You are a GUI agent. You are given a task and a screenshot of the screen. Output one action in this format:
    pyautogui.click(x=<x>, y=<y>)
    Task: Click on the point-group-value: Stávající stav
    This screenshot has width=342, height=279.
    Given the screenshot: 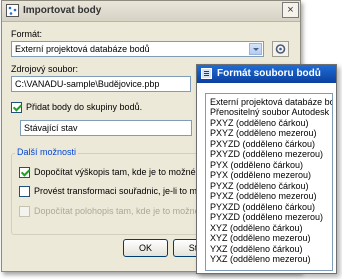 What is the action you would take?
    pyautogui.click(x=51, y=128)
    